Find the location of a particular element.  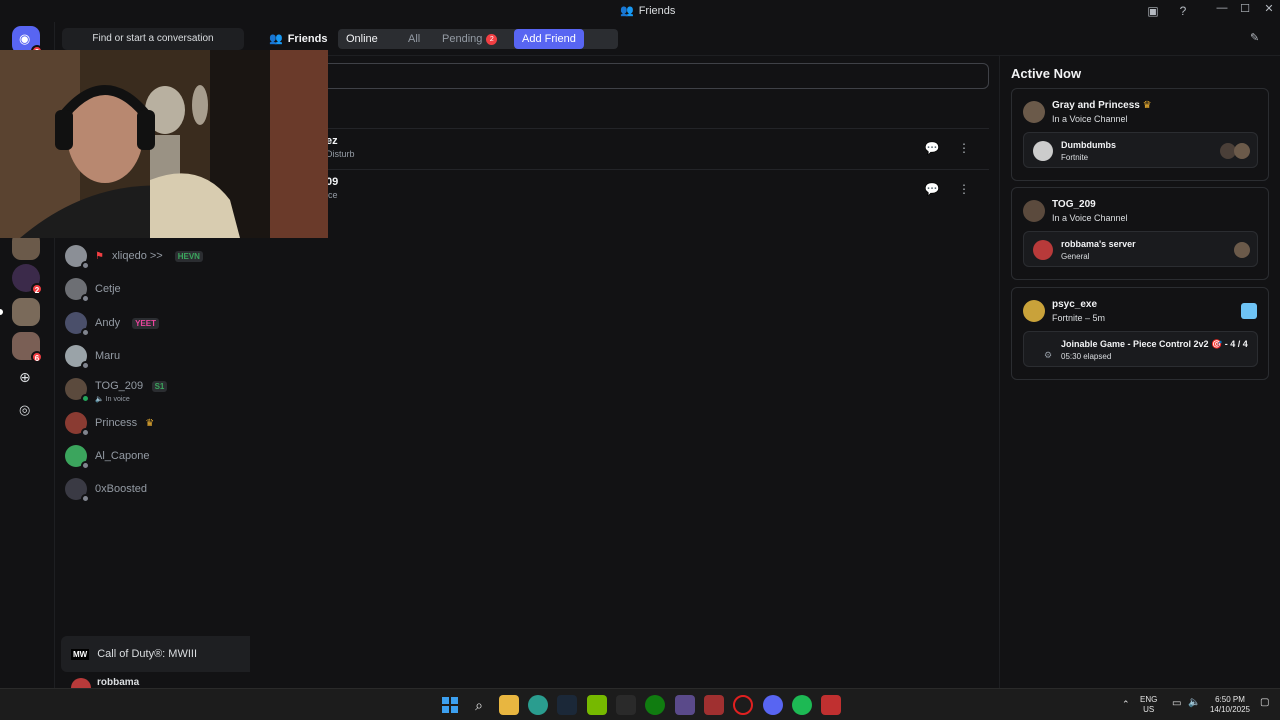

dm-item: Andy YEET is located at coordinates (154, 323).